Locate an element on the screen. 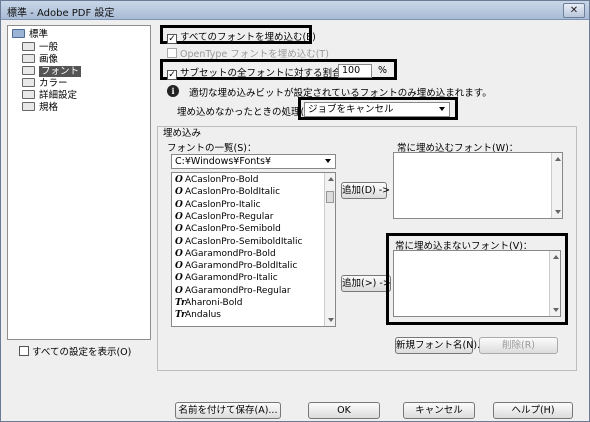 The width and height of the screenshot is (590, 422). always-embed-scrollbar is located at coordinates (556, 185).